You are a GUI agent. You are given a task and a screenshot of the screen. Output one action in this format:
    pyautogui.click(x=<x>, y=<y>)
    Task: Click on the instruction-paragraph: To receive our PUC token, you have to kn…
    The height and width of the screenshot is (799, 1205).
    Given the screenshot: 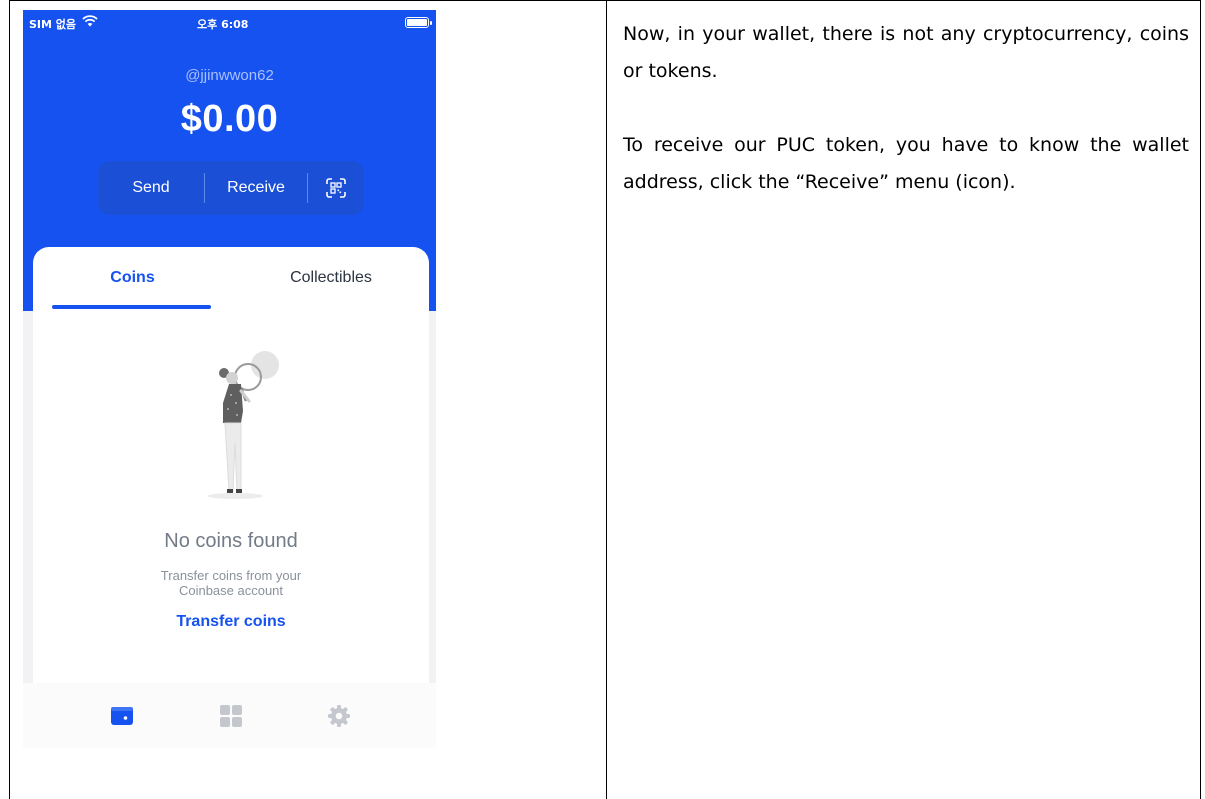 What is the action you would take?
    pyautogui.click(x=906, y=163)
    